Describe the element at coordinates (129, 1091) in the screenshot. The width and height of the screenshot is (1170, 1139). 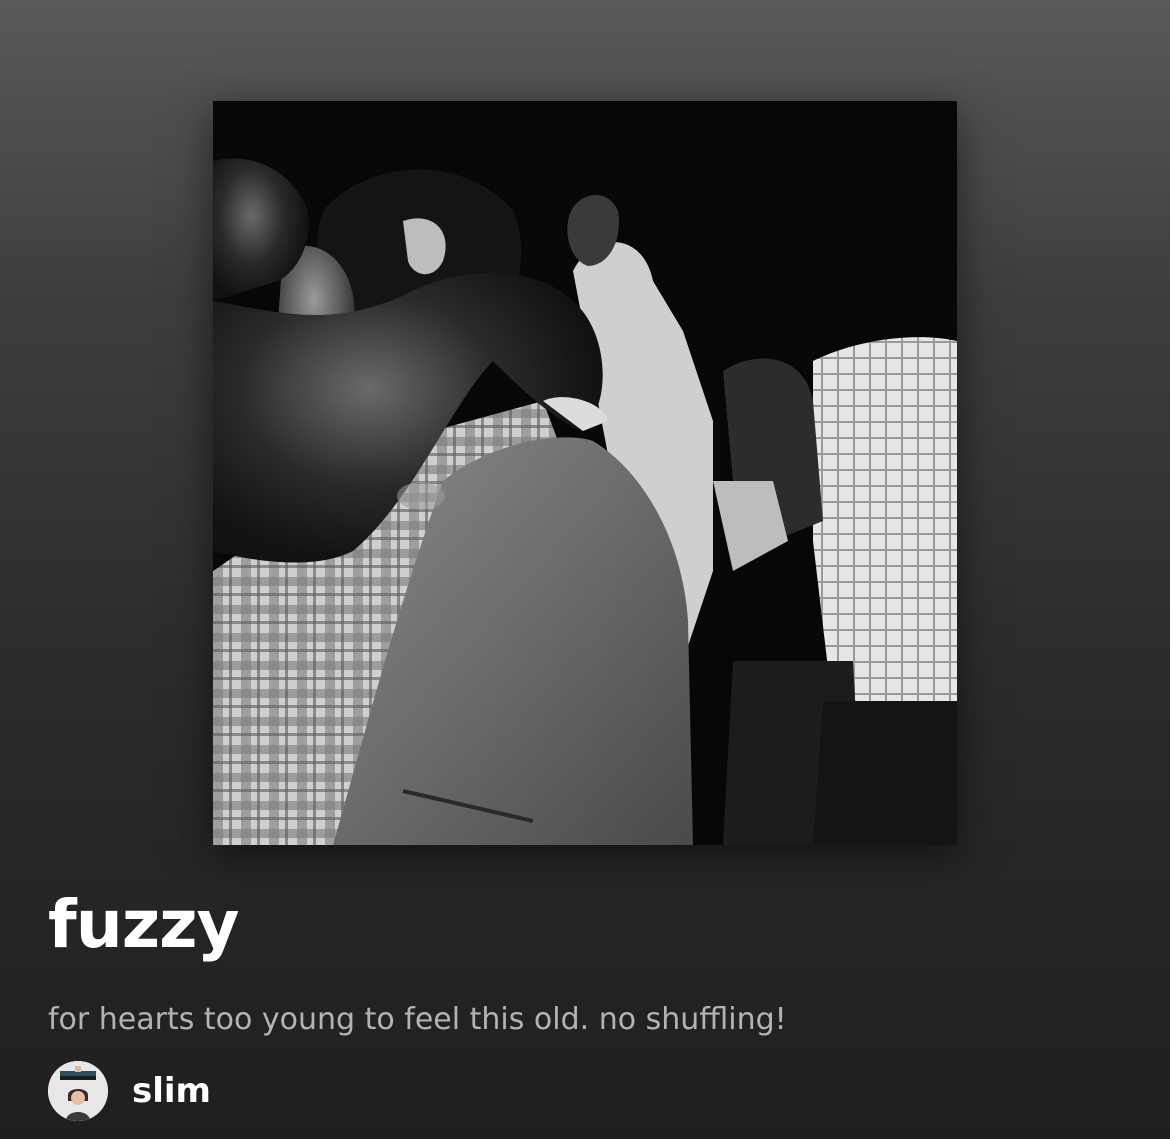
I see `playlist-owner: slim` at that location.